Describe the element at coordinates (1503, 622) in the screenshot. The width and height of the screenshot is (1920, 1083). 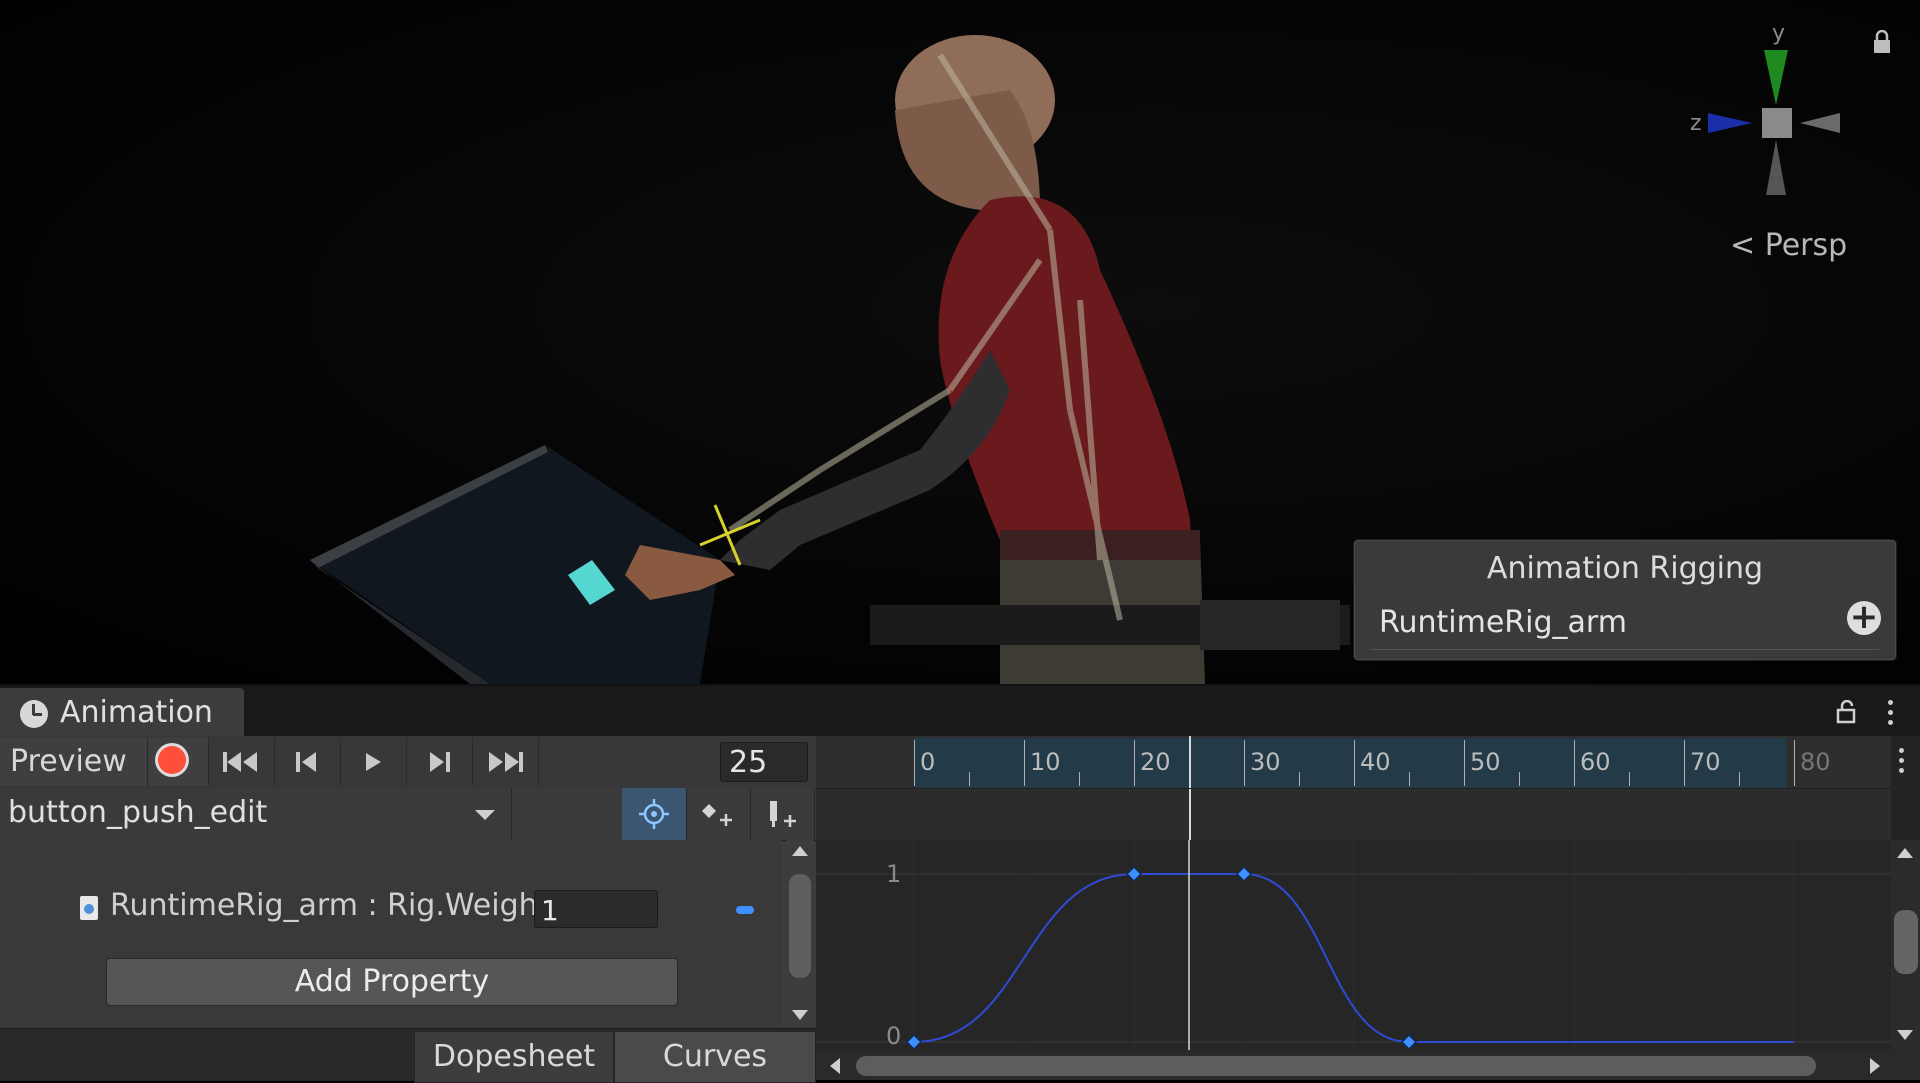
I see `rig-item: RuntimeRig_arm` at that location.